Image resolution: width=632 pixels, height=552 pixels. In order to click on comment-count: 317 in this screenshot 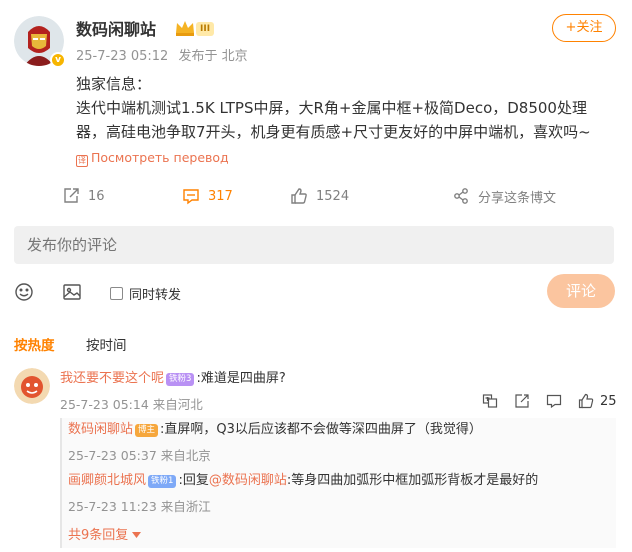, I will do `click(220, 196)`.